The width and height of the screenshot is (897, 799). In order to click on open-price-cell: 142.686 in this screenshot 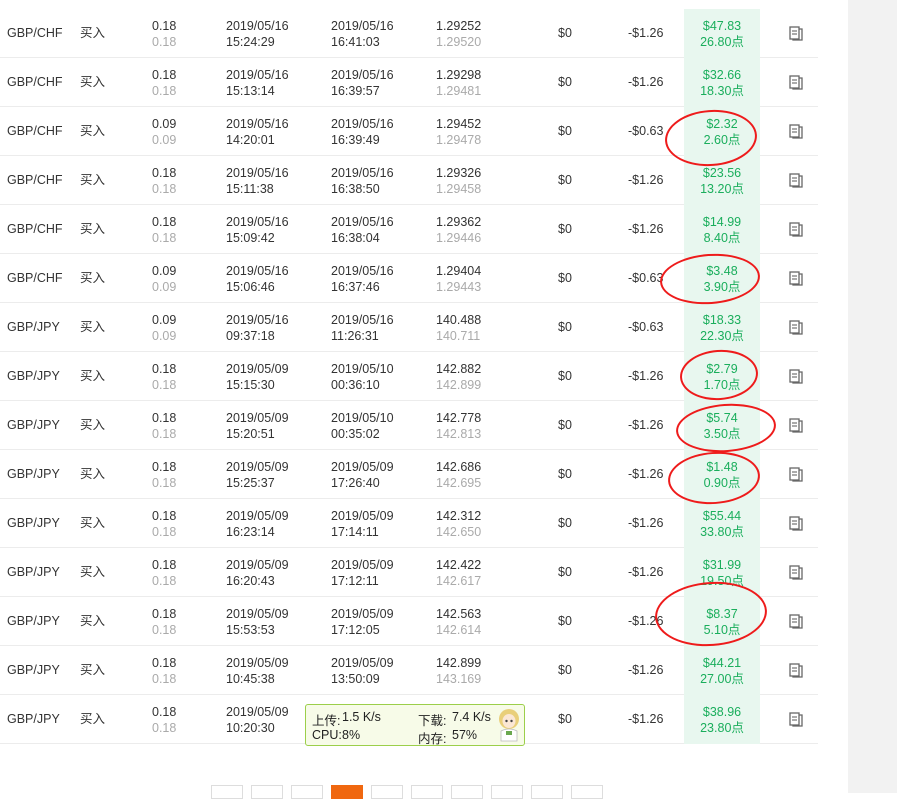, I will do `click(459, 467)`.